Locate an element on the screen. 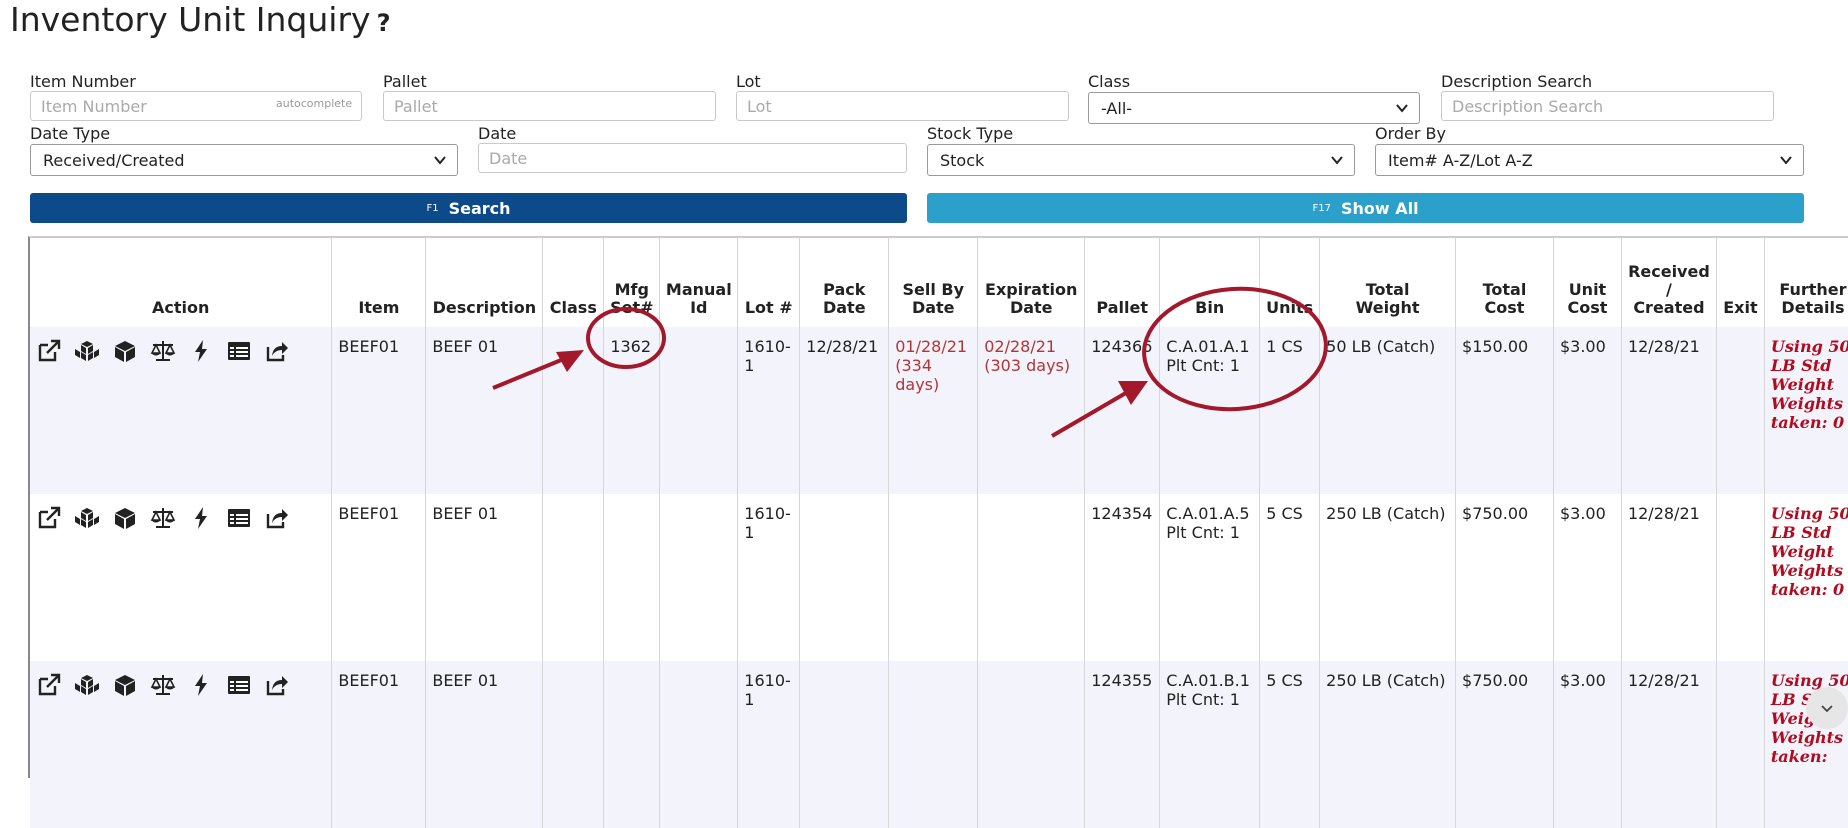 This screenshot has height=828, width=1848. plt-cnt: Plt Cnt: 1 is located at coordinates (1203, 699).